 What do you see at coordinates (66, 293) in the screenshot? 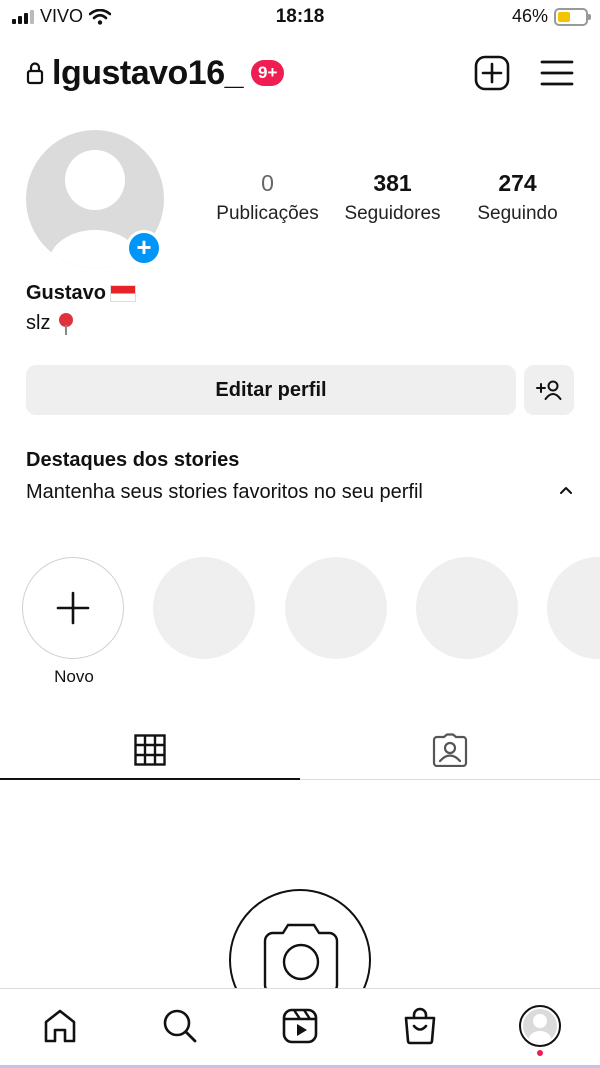
I see `display-name: Gustavo` at bounding box center [66, 293].